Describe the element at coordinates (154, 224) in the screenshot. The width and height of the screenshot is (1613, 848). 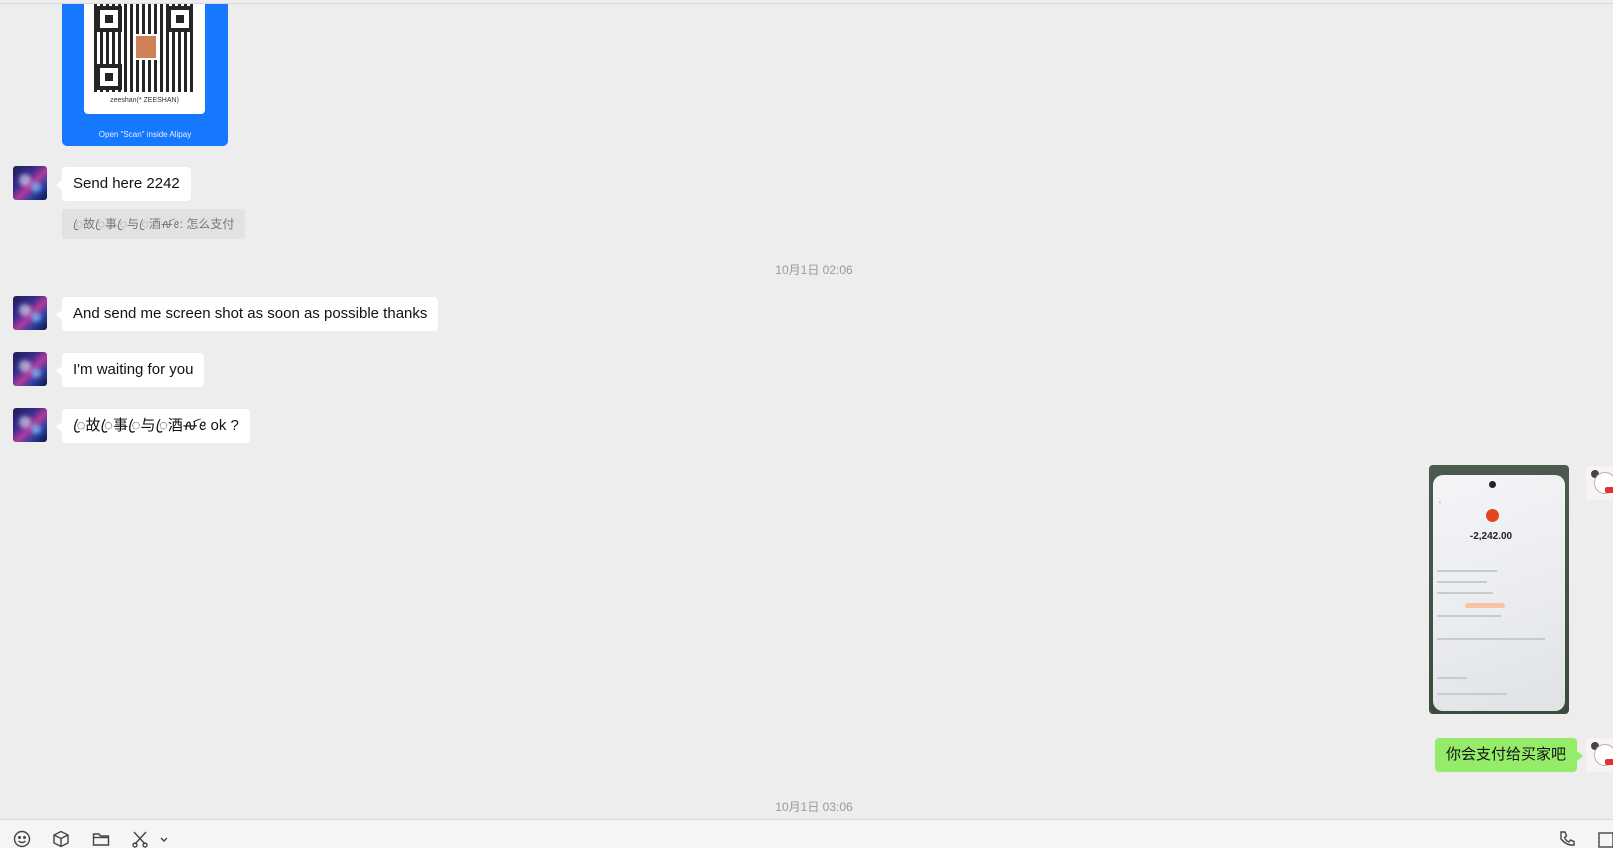
I see `quoted-message: ꦿ故ꦿ事ꦿ与ꦿ酒ꫛꫀ: 怎么支付` at that location.